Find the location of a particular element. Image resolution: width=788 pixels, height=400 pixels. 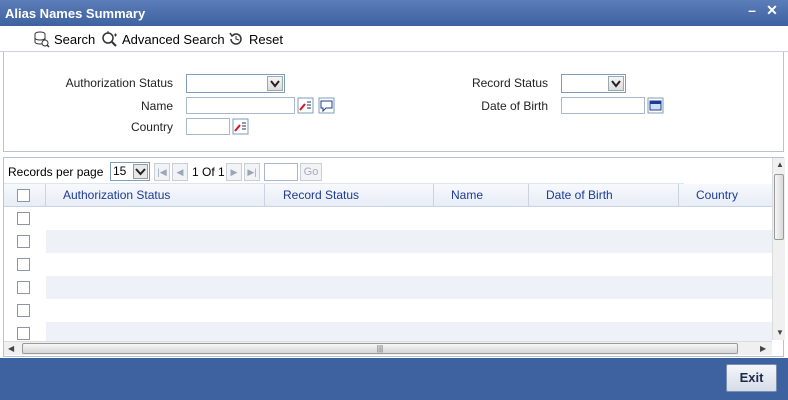

advanced-search-icon is located at coordinates (109, 39).